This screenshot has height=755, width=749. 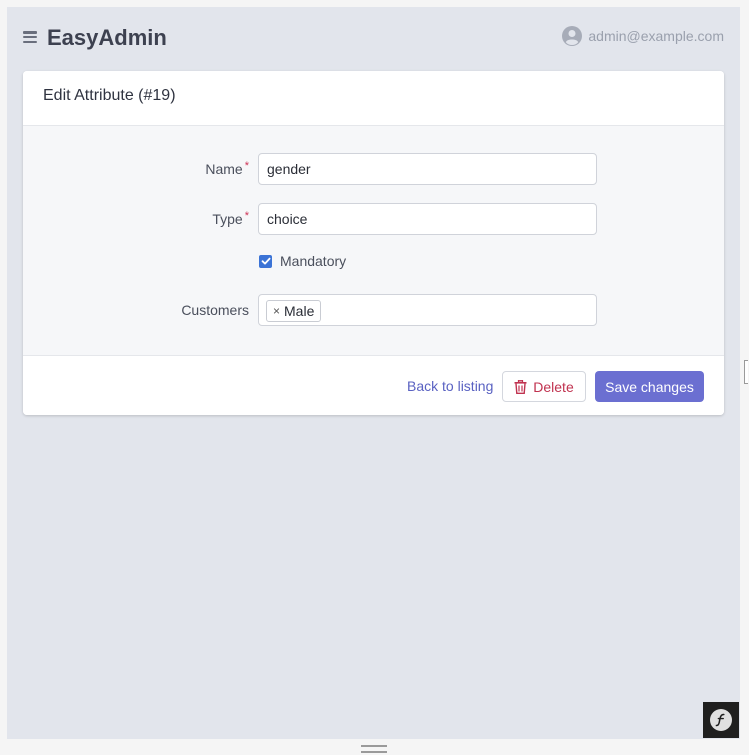 I want to click on type-input: choice, so click(x=427, y=219).